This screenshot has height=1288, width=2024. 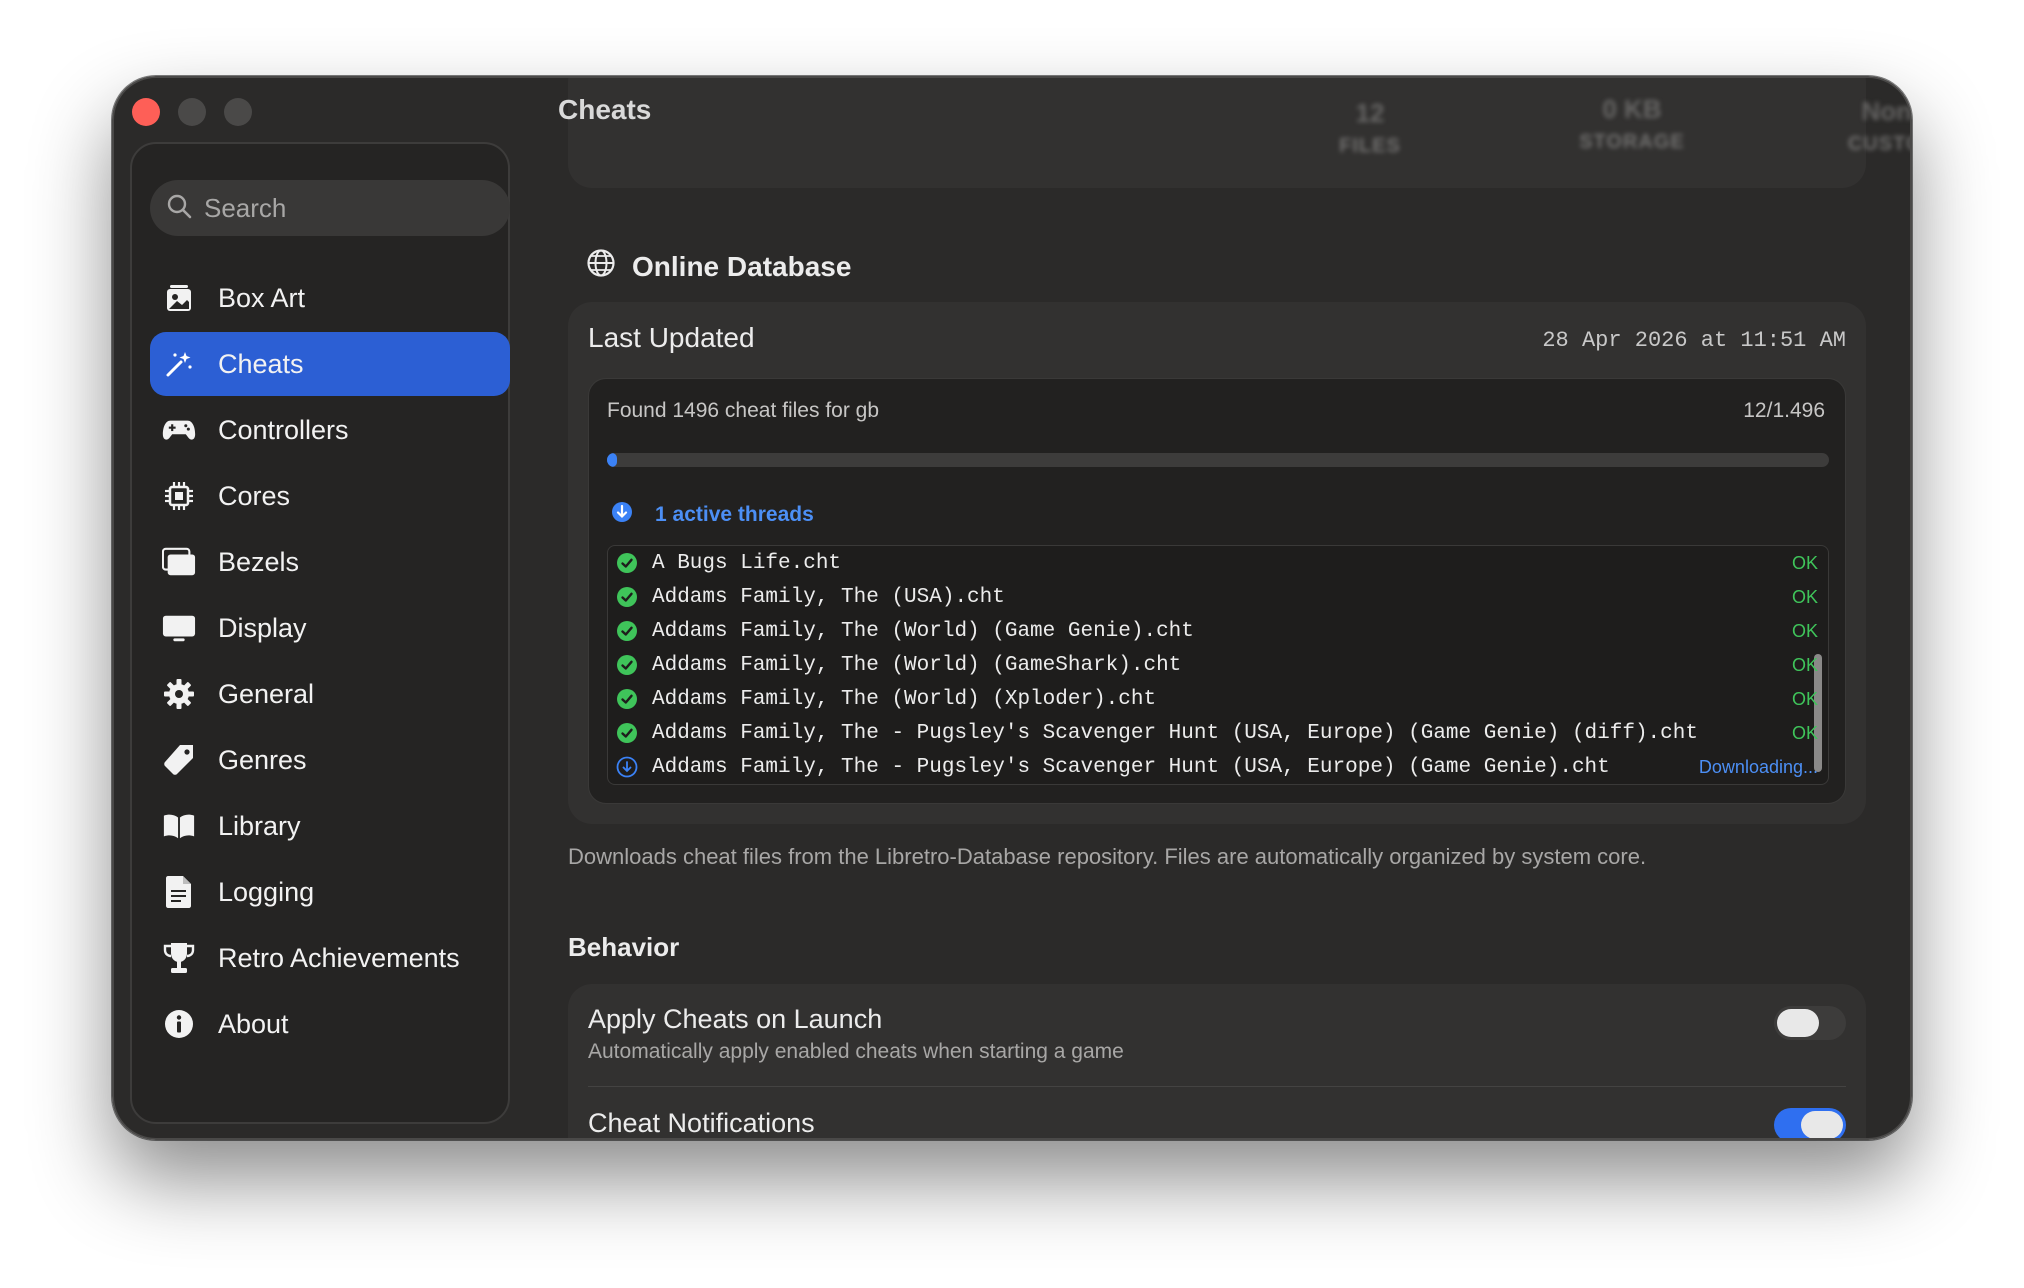 What do you see at coordinates (179, 826) in the screenshot?
I see `book-icon` at bounding box center [179, 826].